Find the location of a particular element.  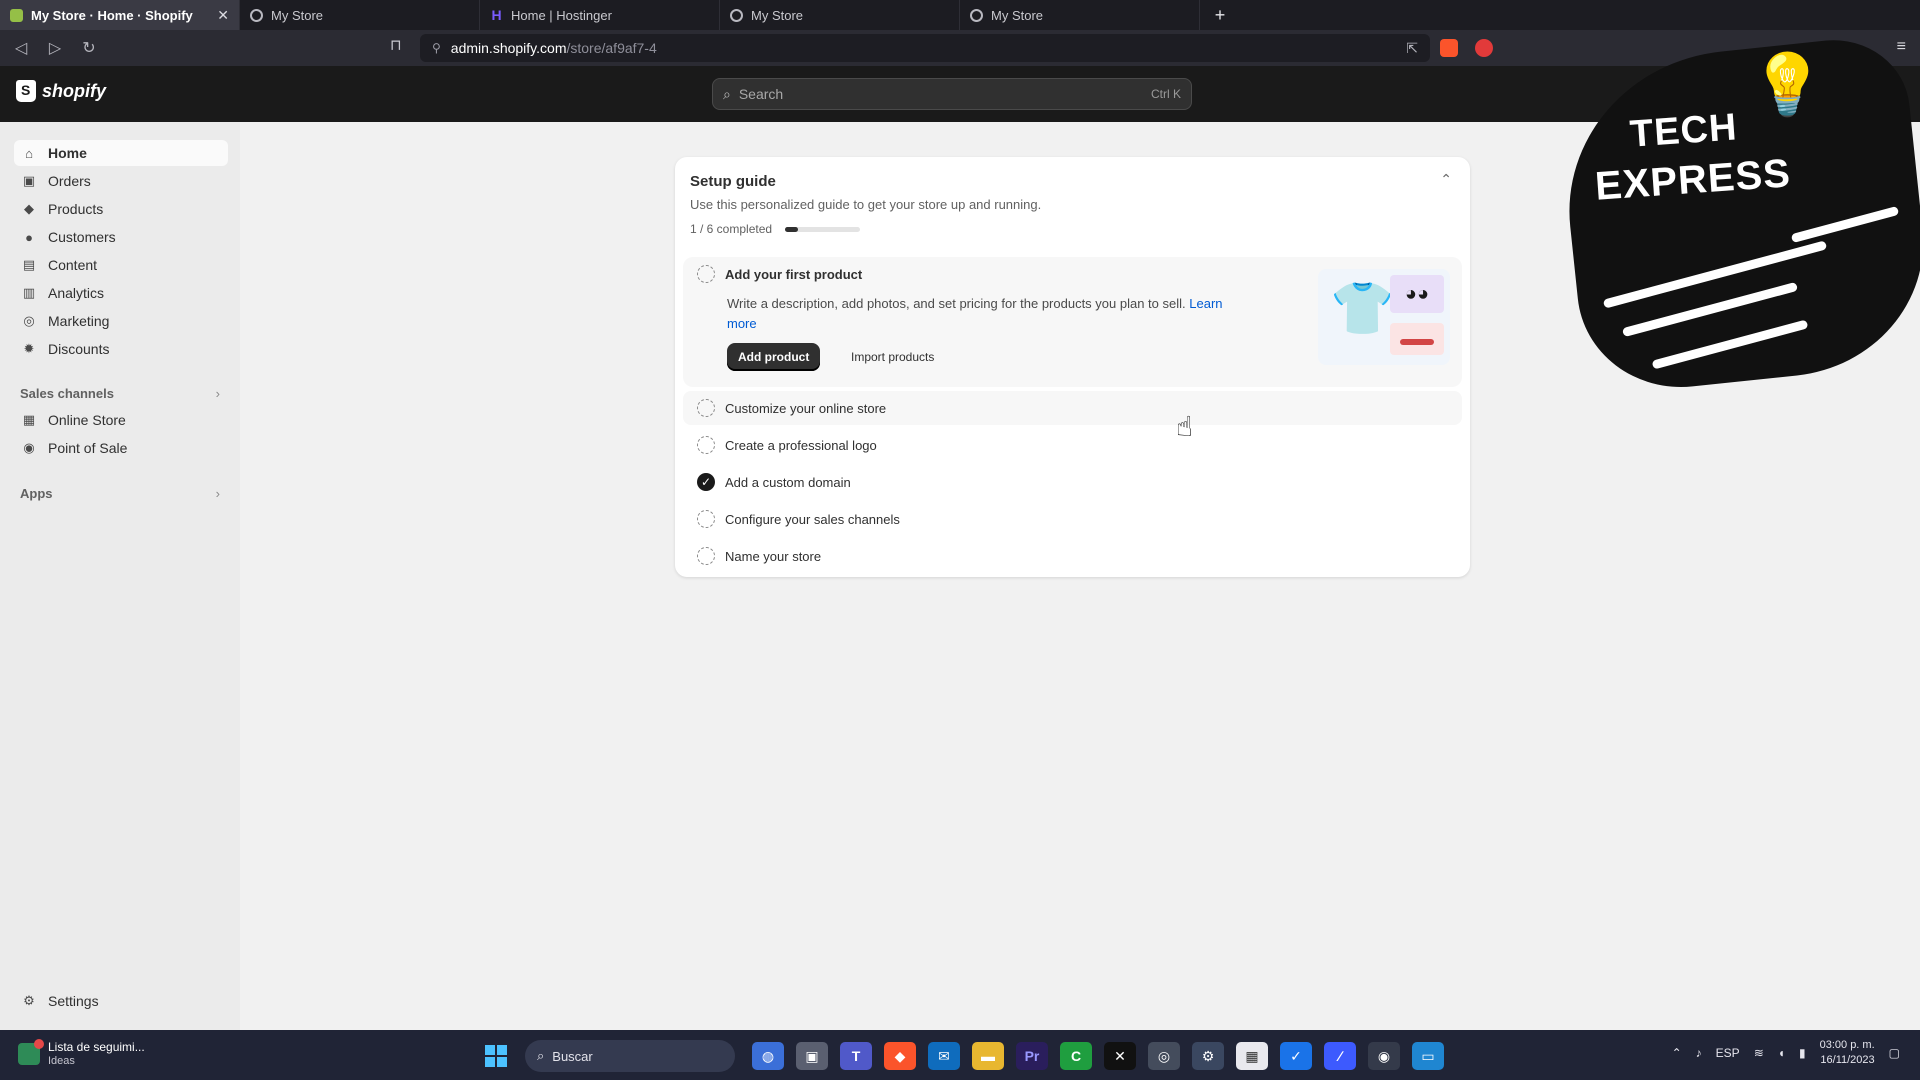

sidebar-item-home: ⌂ Home is located at coordinates (121, 153).